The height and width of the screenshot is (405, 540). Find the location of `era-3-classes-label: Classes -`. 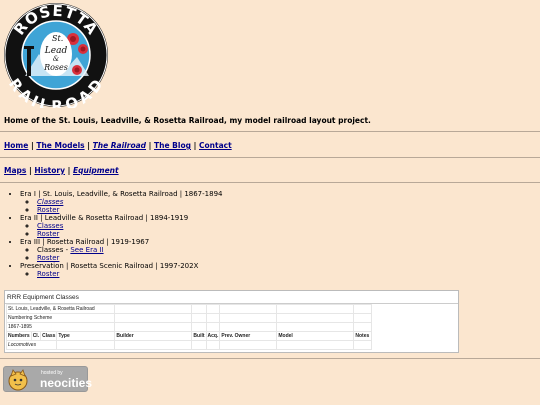

era-3-classes-label: Classes - is located at coordinates (54, 250).